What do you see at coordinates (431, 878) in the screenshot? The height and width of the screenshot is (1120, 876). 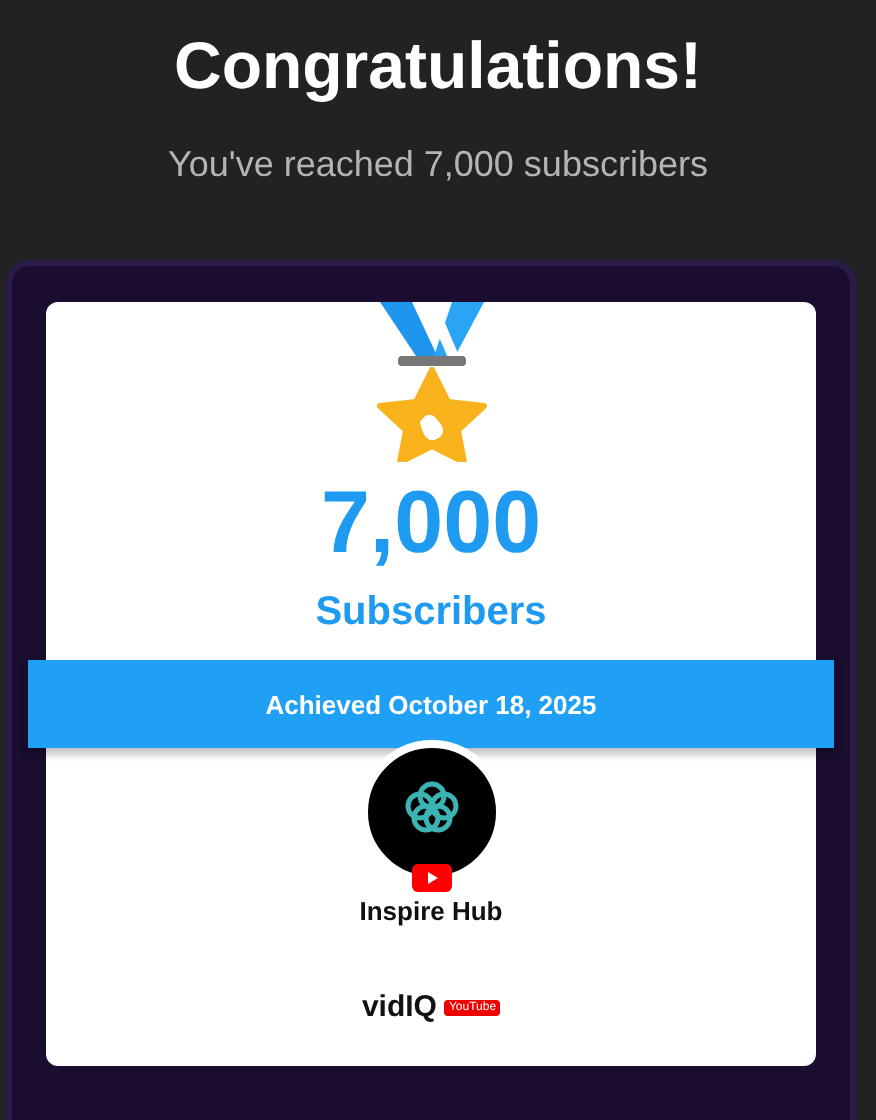 I see `play-badge-icon` at bounding box center [431, 878].